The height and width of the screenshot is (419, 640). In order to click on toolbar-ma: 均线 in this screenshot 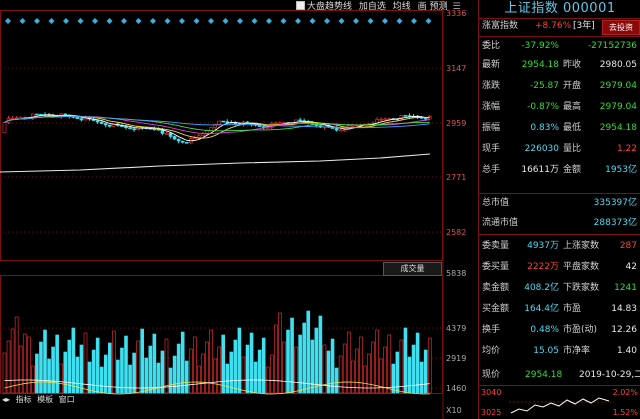, I will do `click(402, 7)`.